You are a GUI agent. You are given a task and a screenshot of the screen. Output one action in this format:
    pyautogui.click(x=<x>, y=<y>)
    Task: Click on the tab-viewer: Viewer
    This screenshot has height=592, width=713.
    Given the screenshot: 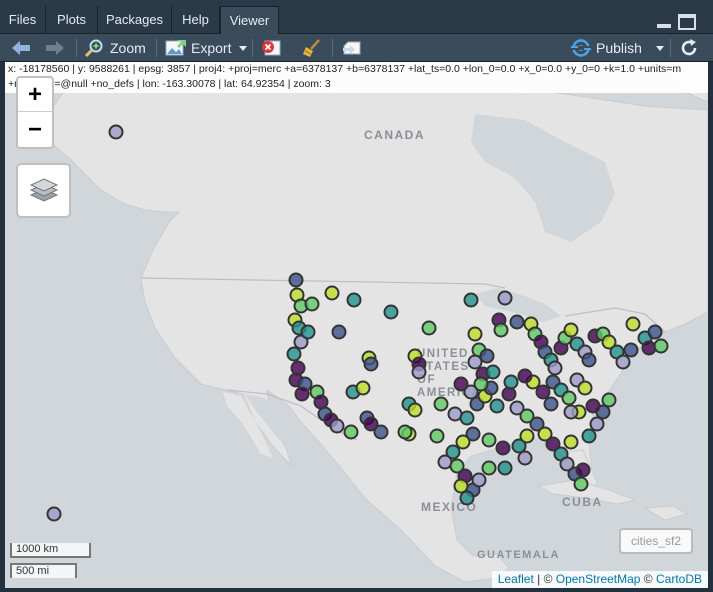 What is the action you would take?
    pyautogui.click(x=249, y=20)
    